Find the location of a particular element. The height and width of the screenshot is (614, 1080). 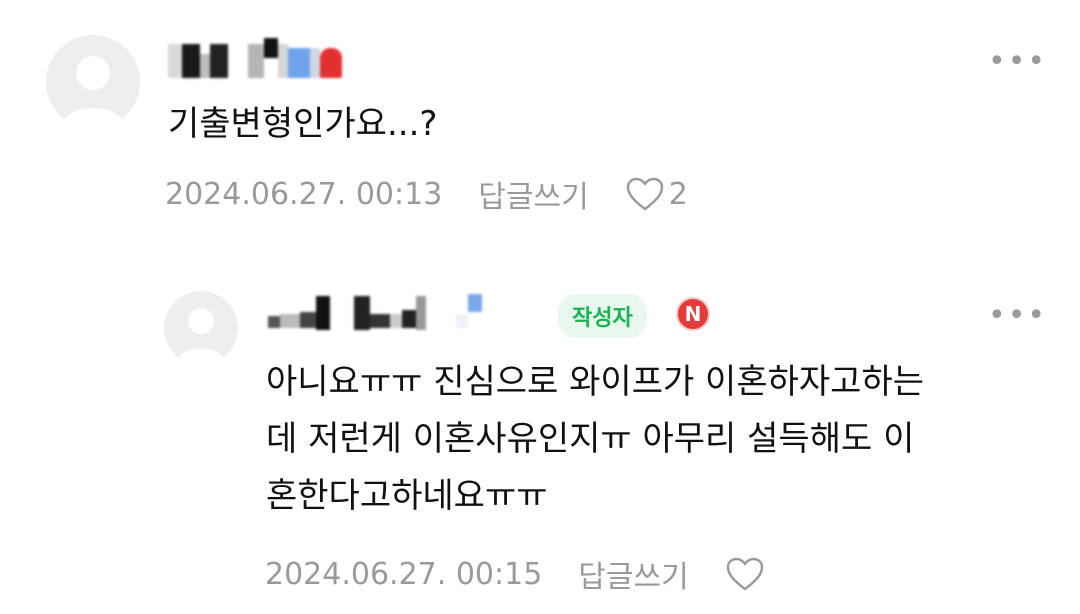

timestamp: 2024.06.27. 00:13 is located at coordinates (304, 194).